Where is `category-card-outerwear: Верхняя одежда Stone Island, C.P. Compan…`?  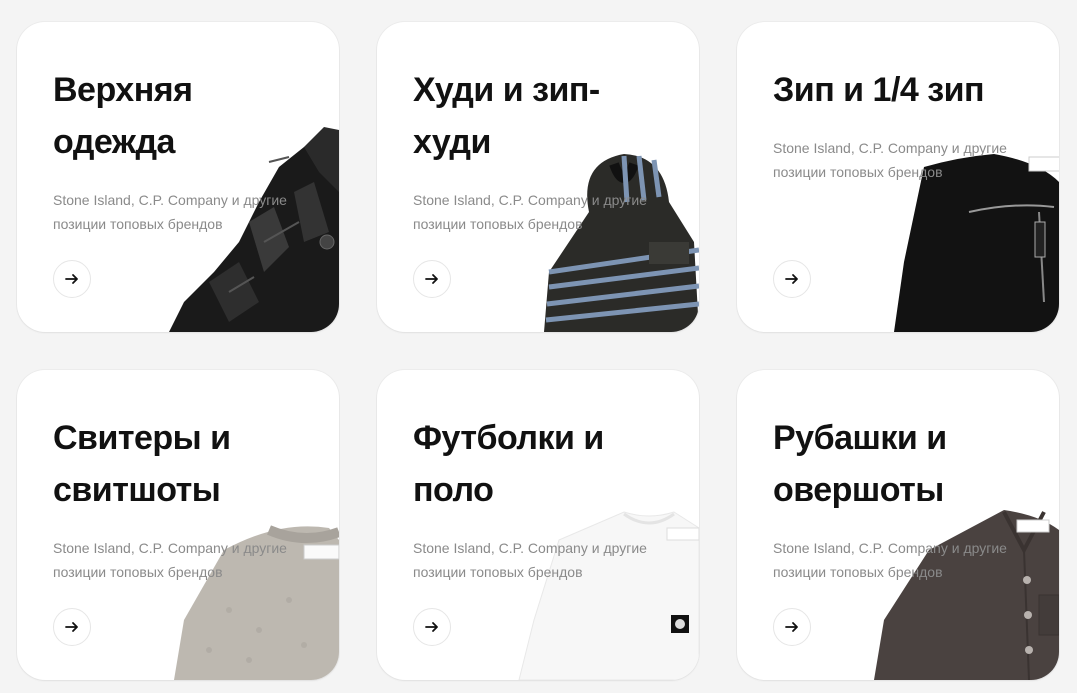 category-card-outerwear: Верхняя одежда Stone Island, C.P. Compan… is located at coordinates (178, 177).